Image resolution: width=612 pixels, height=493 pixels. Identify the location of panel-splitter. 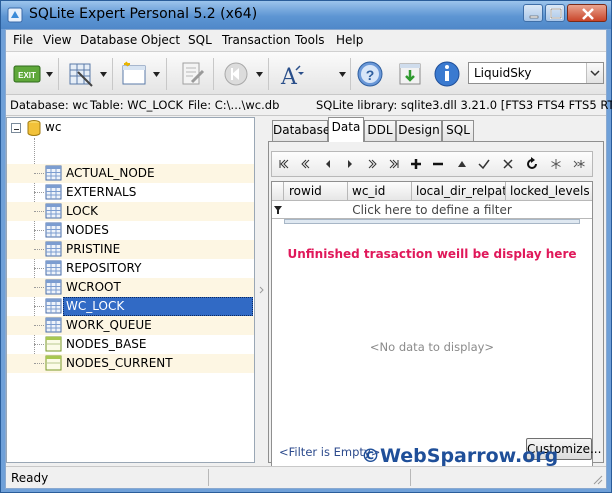
(261, 290).